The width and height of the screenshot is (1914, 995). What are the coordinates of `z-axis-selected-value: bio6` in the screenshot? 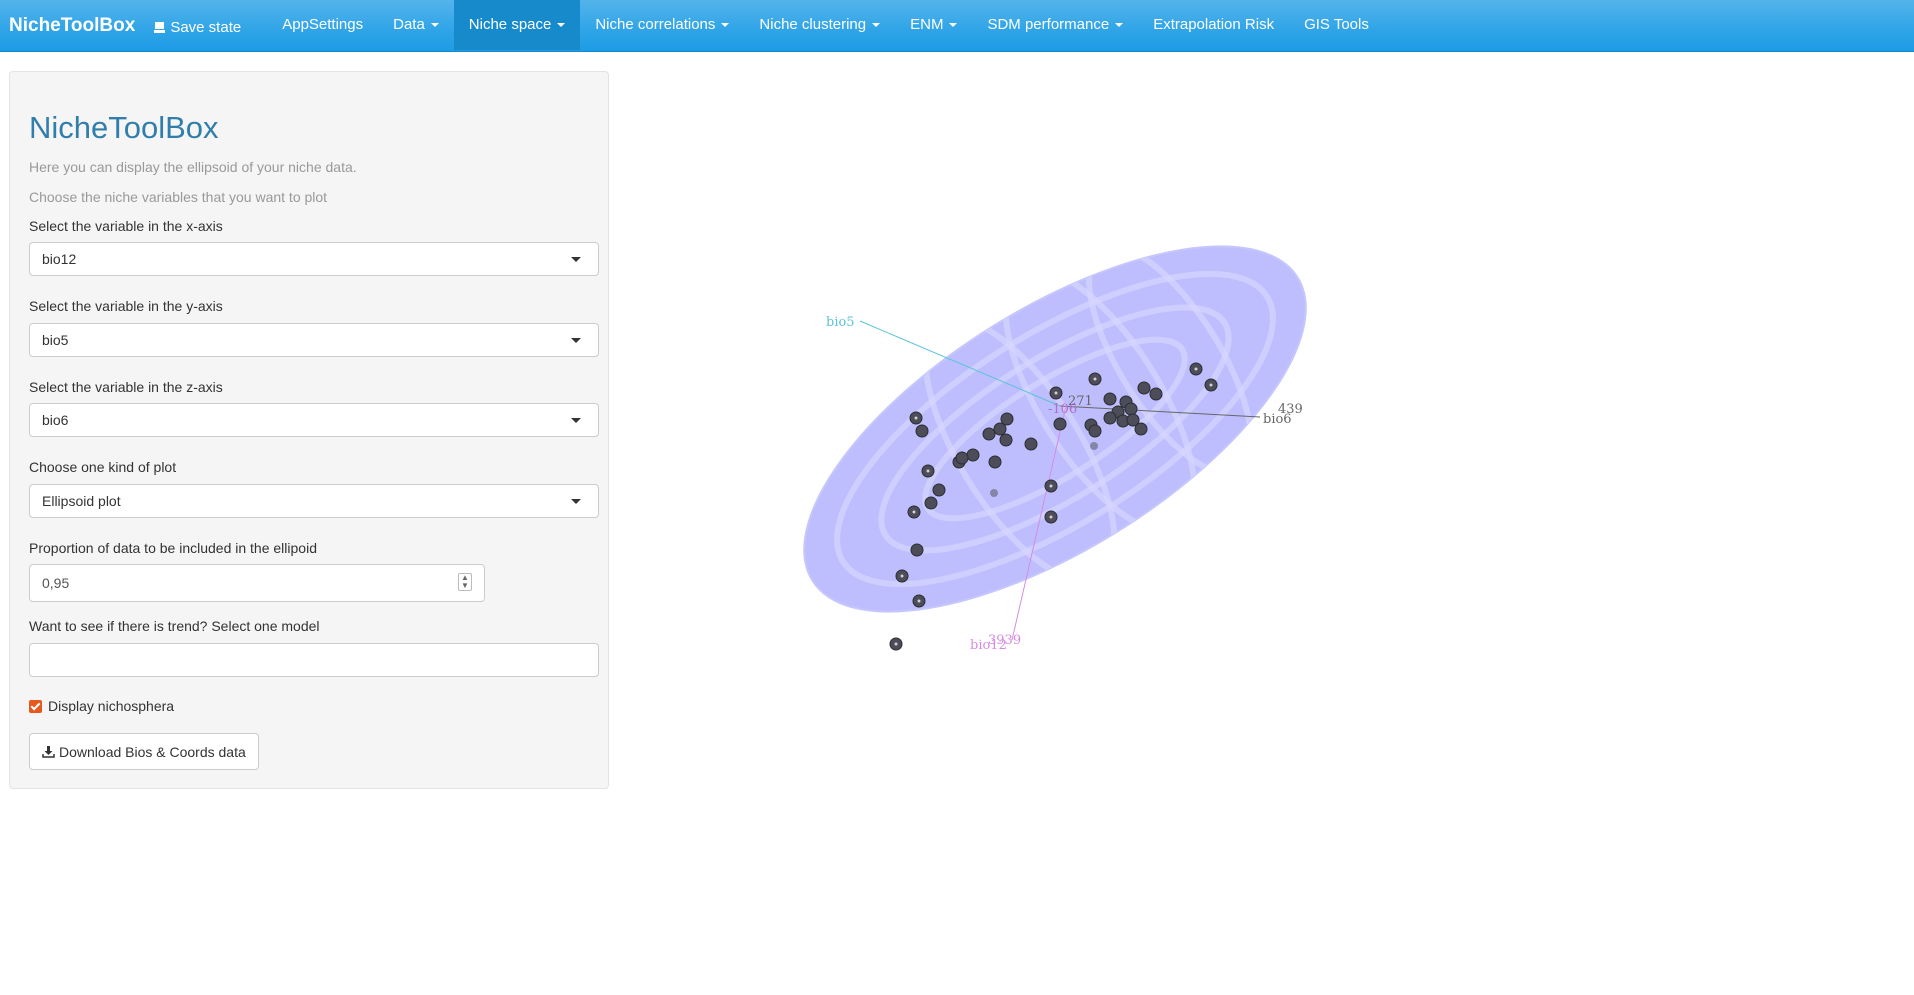 It's located at (55, 420).